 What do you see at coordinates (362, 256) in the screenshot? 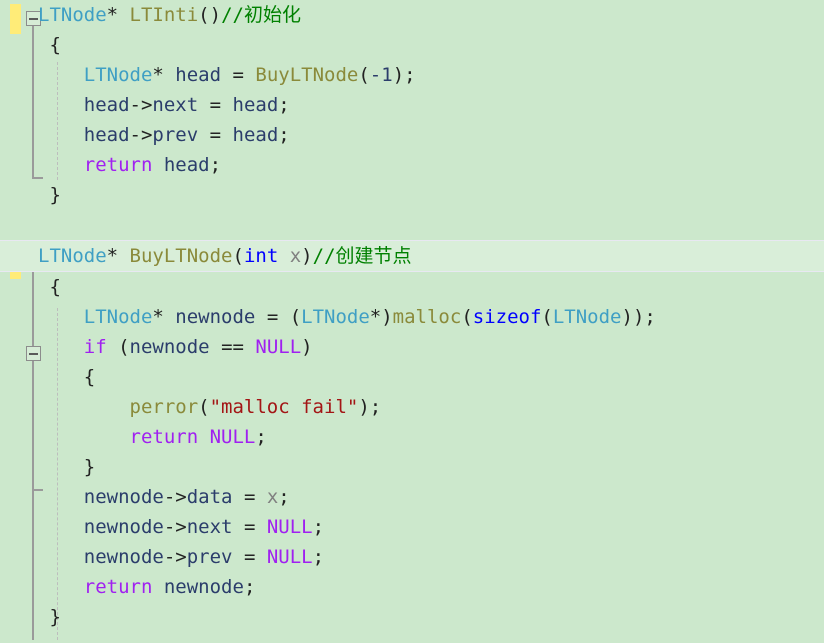
I see `token-comment: //创建节点` at bounding box center [362, 256].